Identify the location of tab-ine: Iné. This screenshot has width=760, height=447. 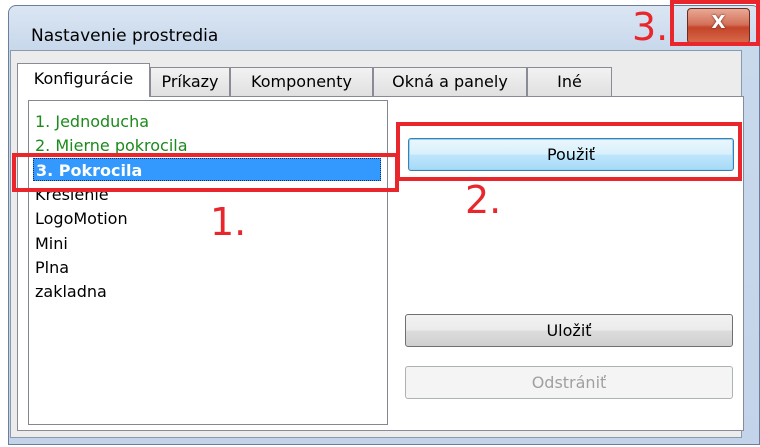
(569, 81).